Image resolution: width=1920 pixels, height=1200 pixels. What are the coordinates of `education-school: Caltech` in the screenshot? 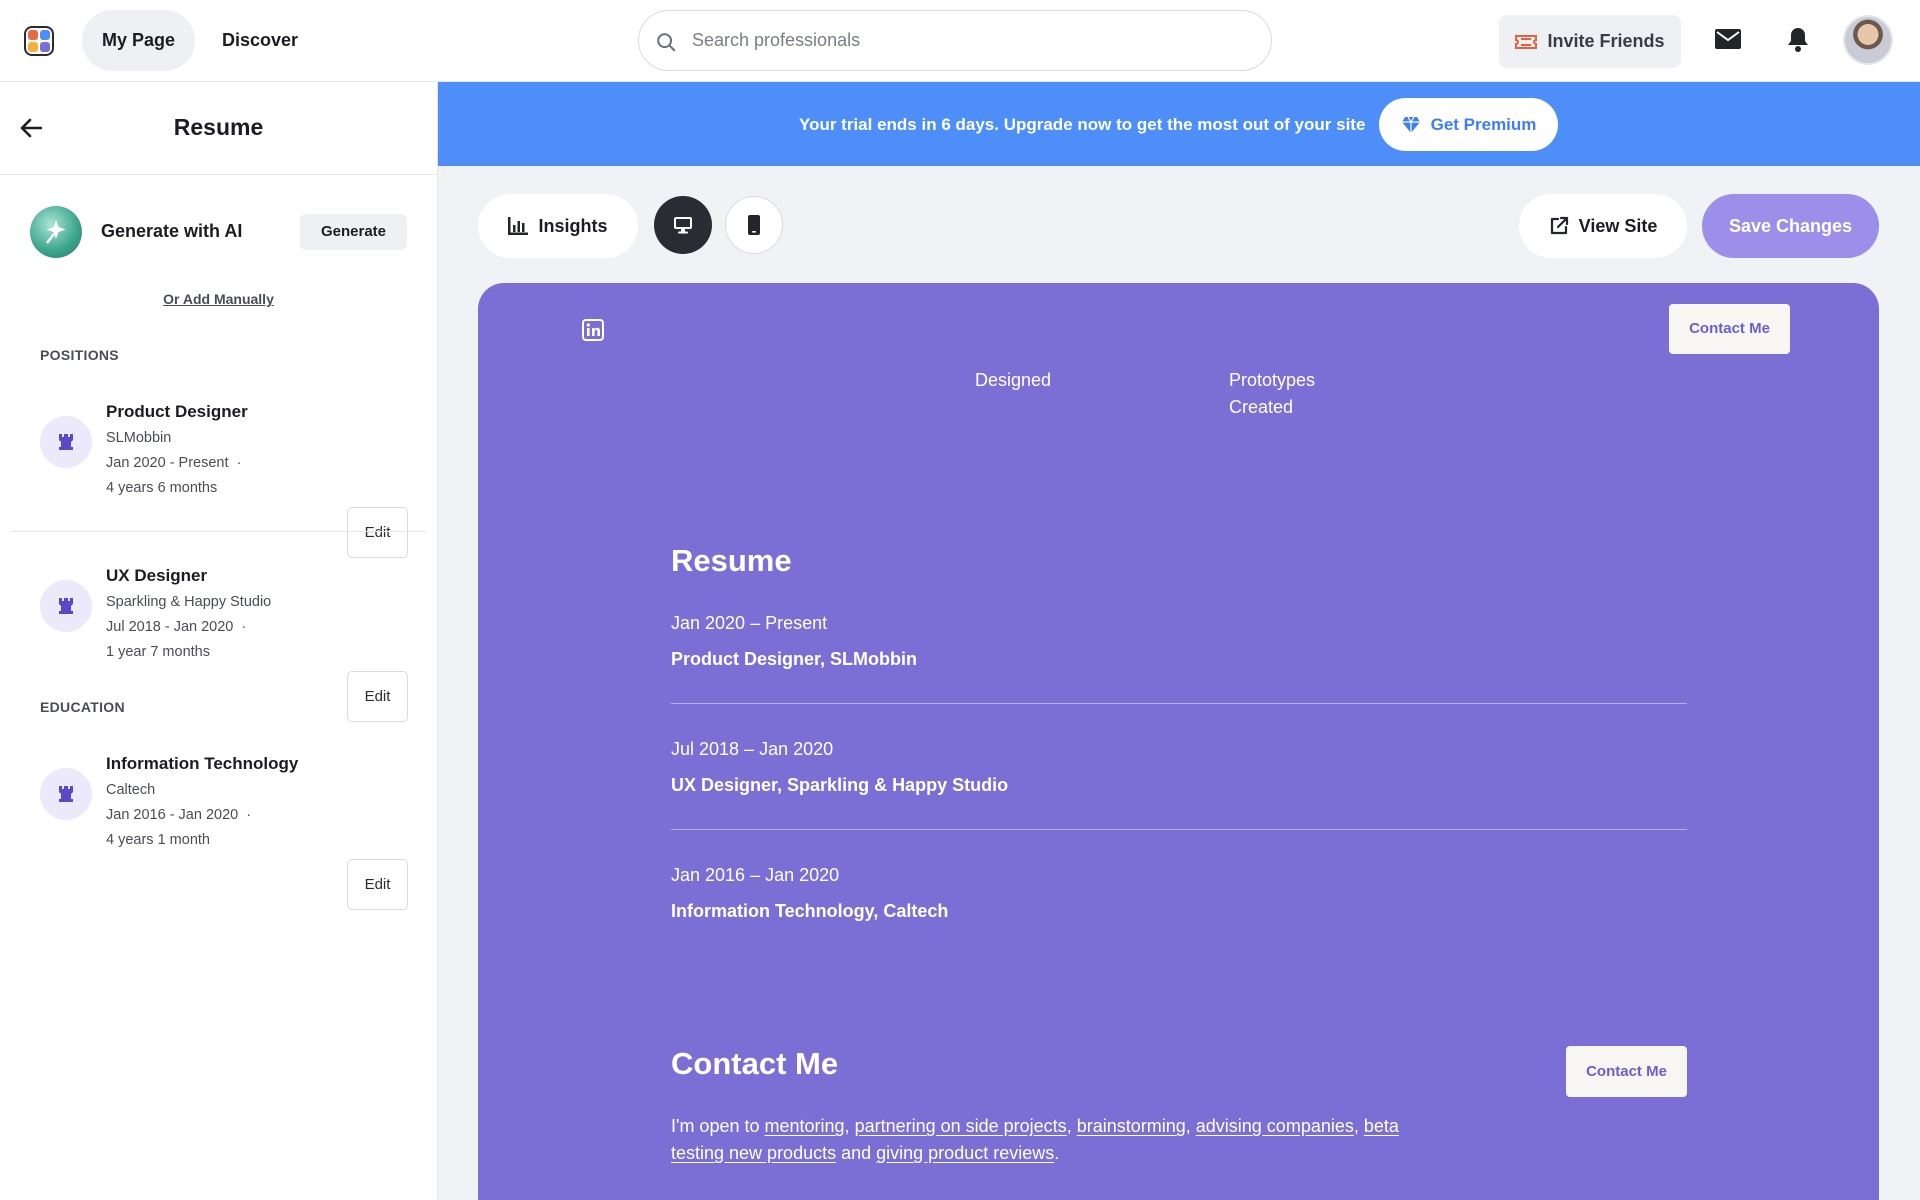 It's located at (131, 790).